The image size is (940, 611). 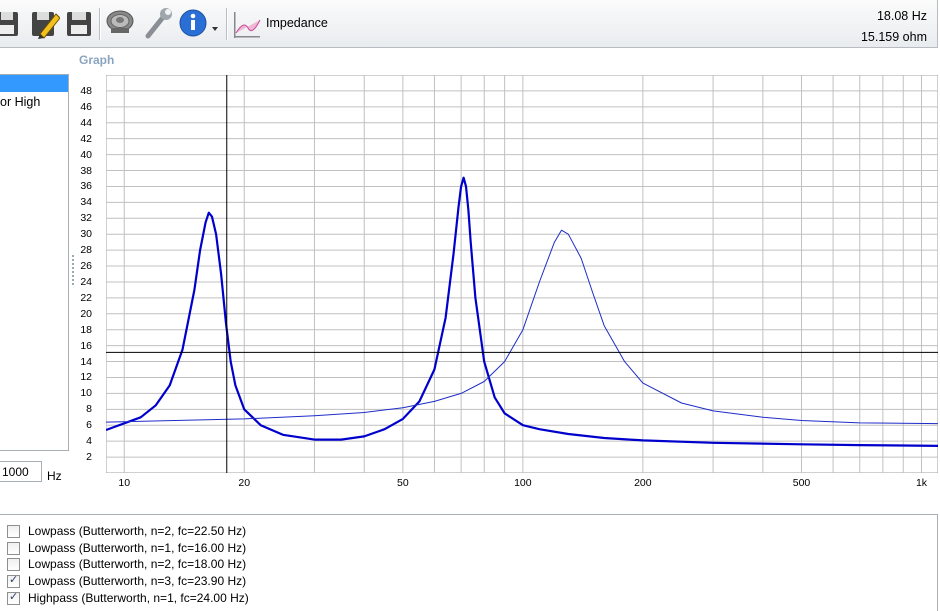 What do you see at coordinates (86, 202) in the screenshot?
I see `y-tick-label: 34` at bounding box center [86, 202].